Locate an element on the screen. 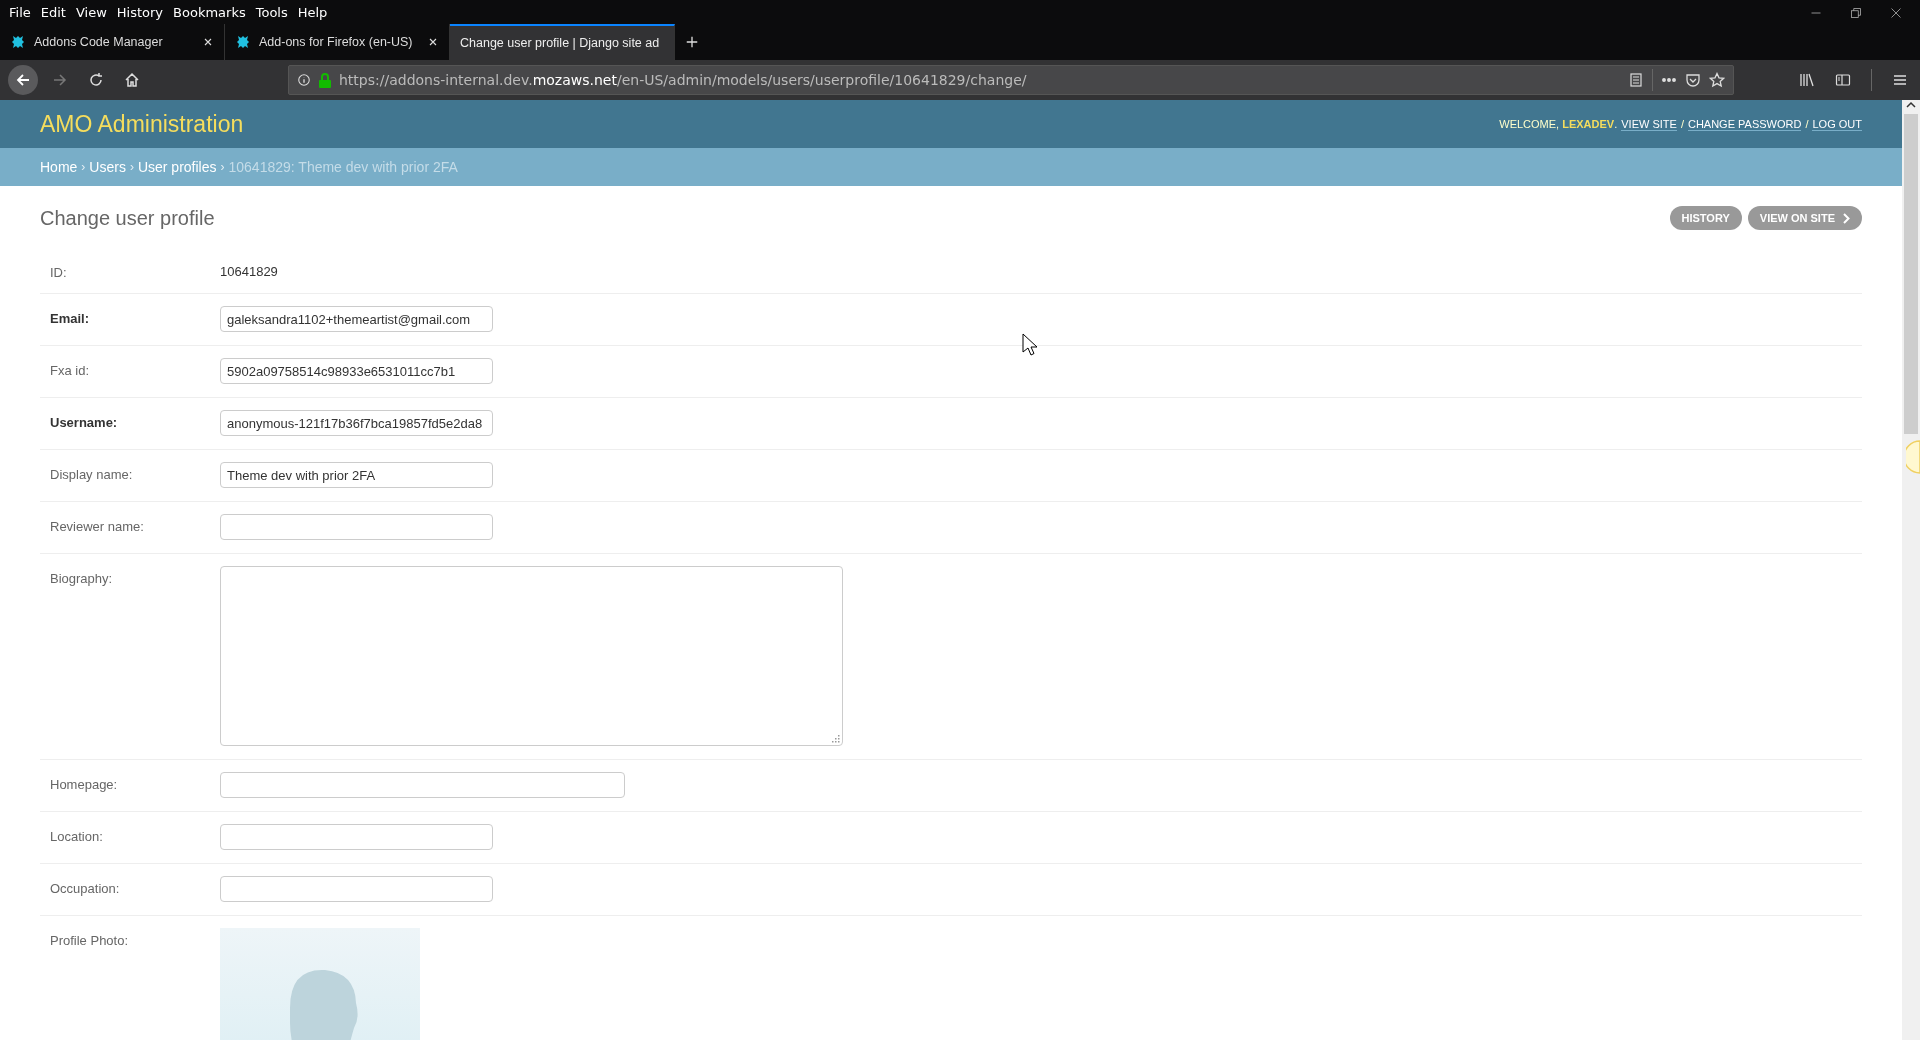 The width and height of the screenshot is (1920, 1040). pocket-icon is located at coordinates (1693, 80).